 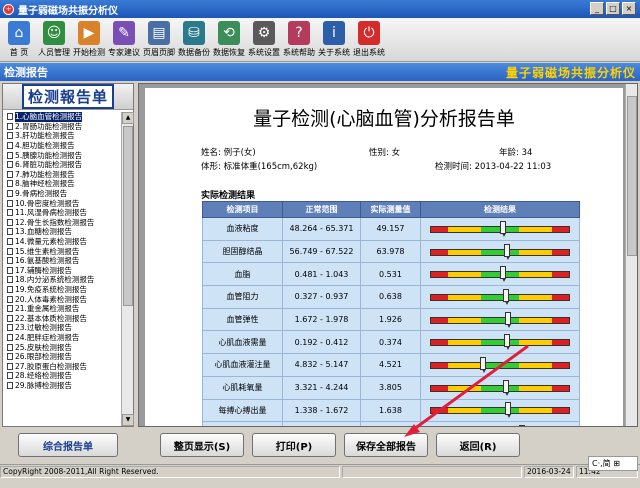 What do you see at coordinates (369, 33) in the screenshot?
I see `power-icon: ⏻` at bounding box center [369, 33].